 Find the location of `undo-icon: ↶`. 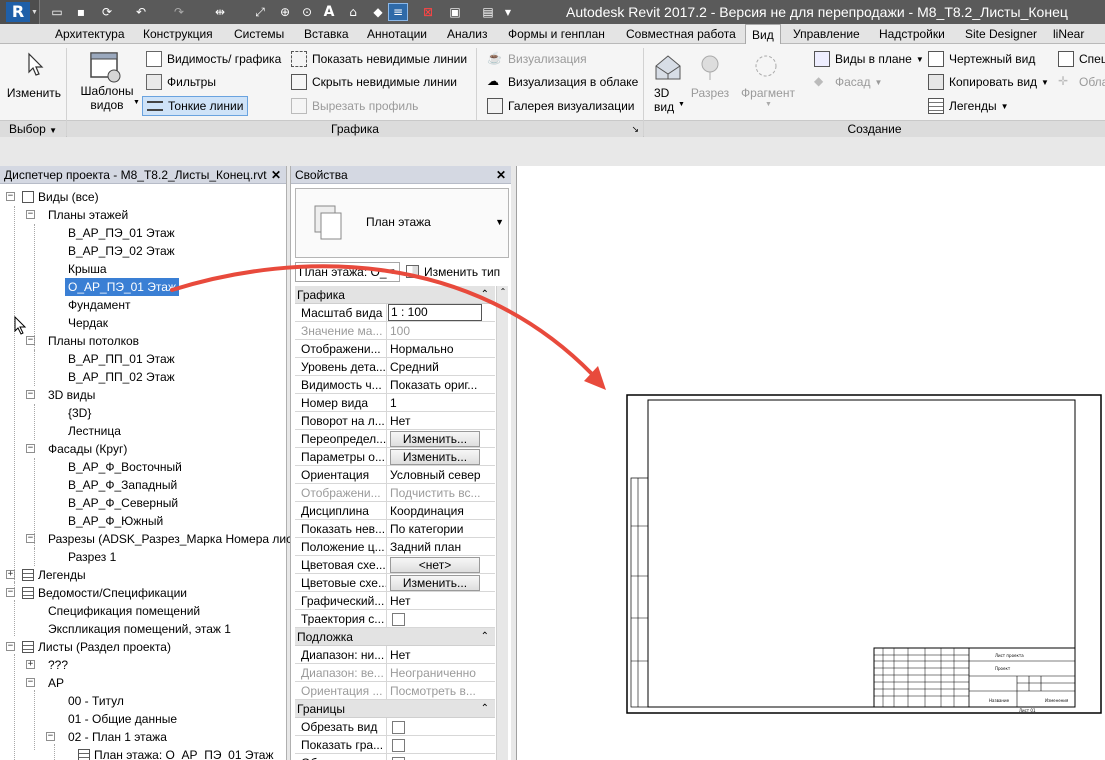

undo-icon: ↶ is located at coordinates (141, 12).